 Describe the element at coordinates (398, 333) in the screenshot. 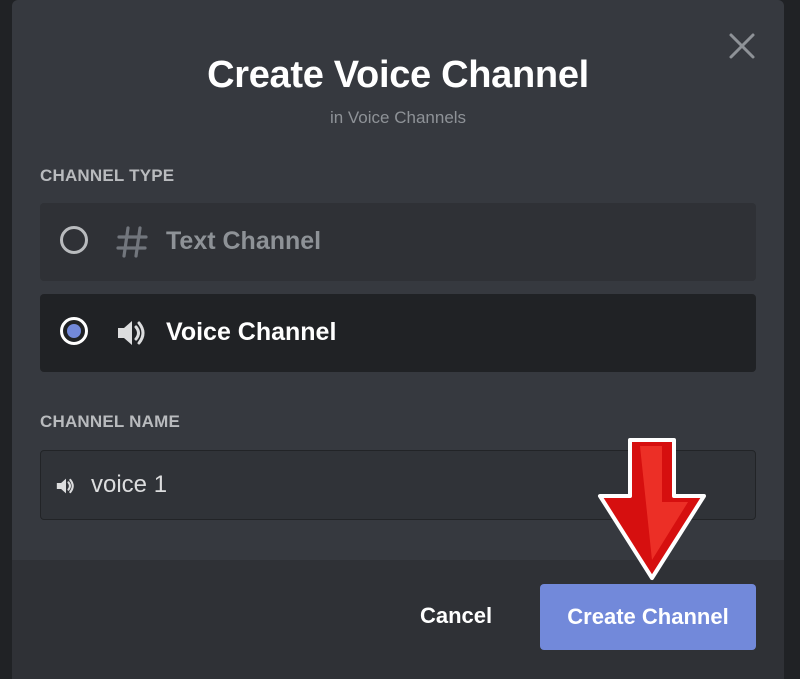

I see `channel-type-option-voice: Voice Channel` at that location.